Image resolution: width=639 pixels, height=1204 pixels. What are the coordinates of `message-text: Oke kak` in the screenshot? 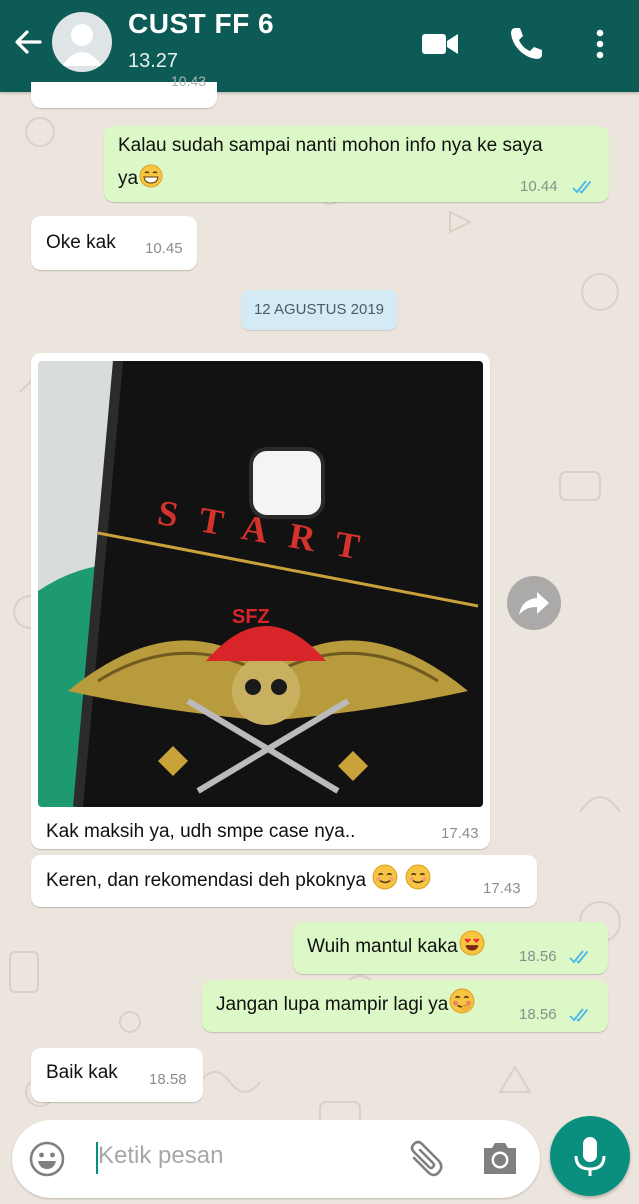 It's located at (81, 242).